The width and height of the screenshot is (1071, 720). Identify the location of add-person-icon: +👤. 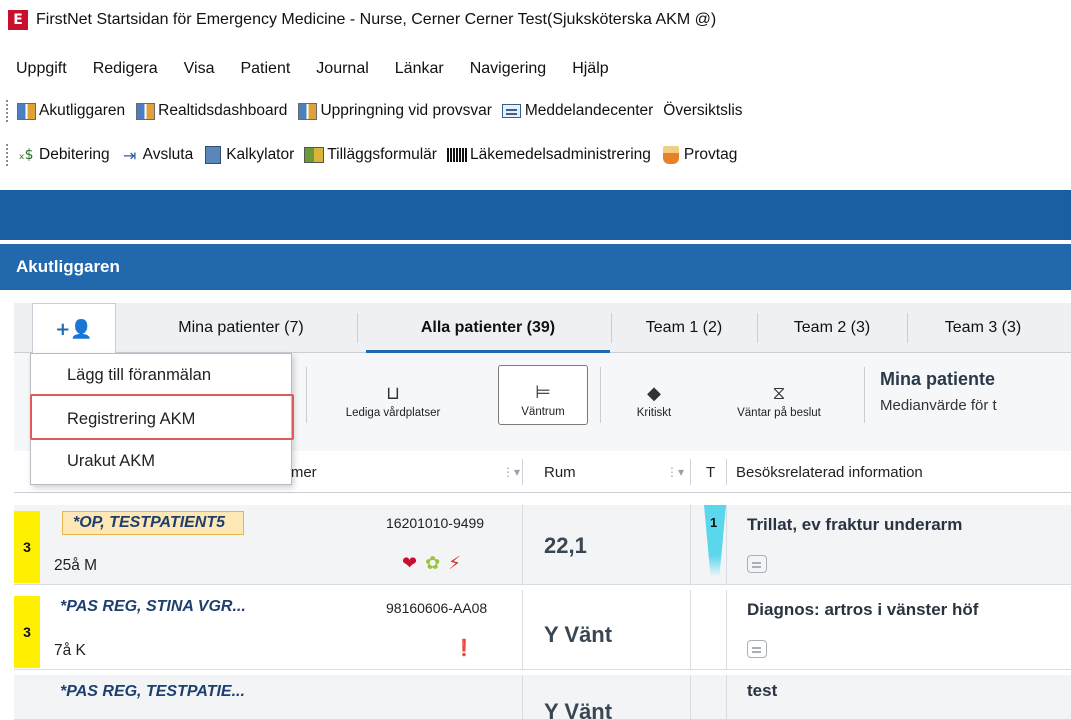
(74, 329).